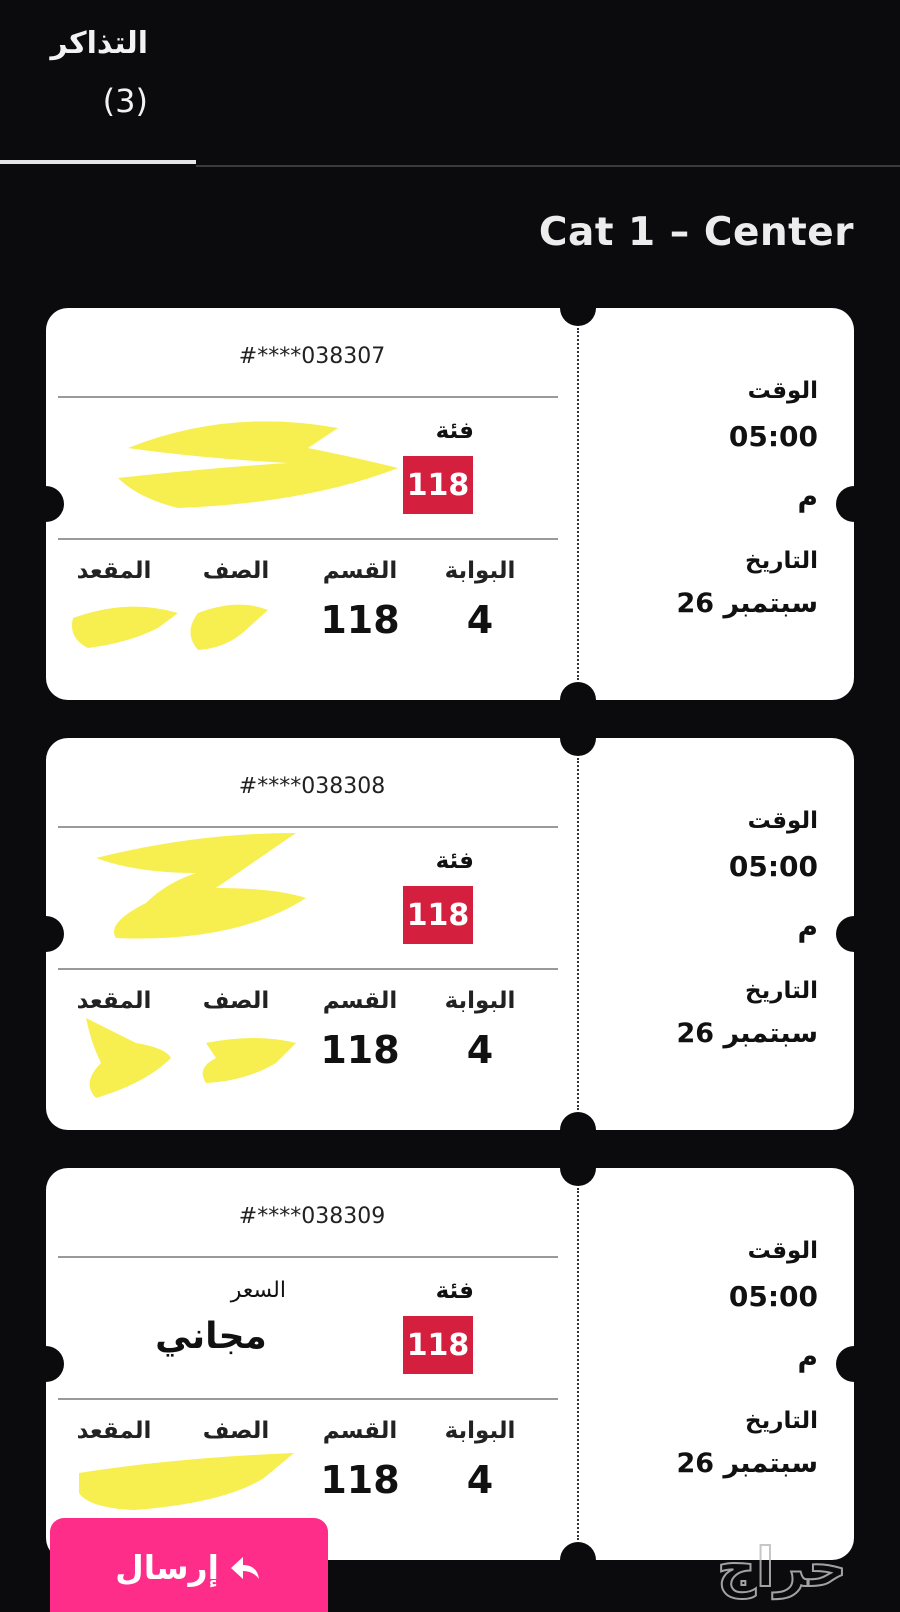 The width and height of the screenshot is (900, 1612). What do you see at coordinates (98, 162) in the screenshot?
I see `tab-active-indicator` at bounding box center [98, 162].